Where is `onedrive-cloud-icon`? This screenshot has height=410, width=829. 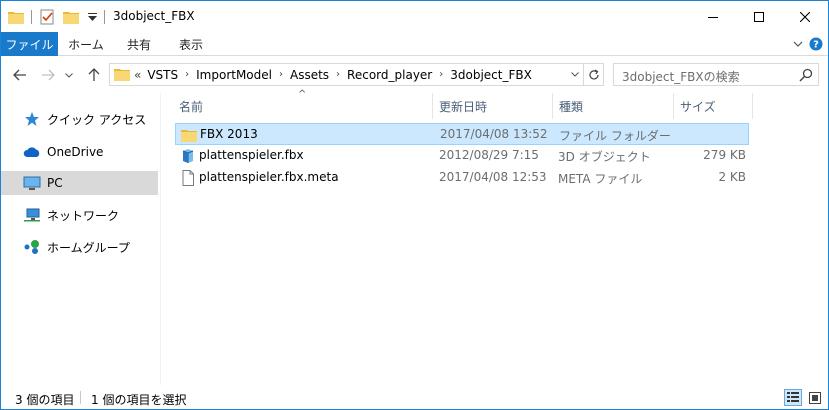 onedrive-cloud-icon is located at coordinates (32, 152).